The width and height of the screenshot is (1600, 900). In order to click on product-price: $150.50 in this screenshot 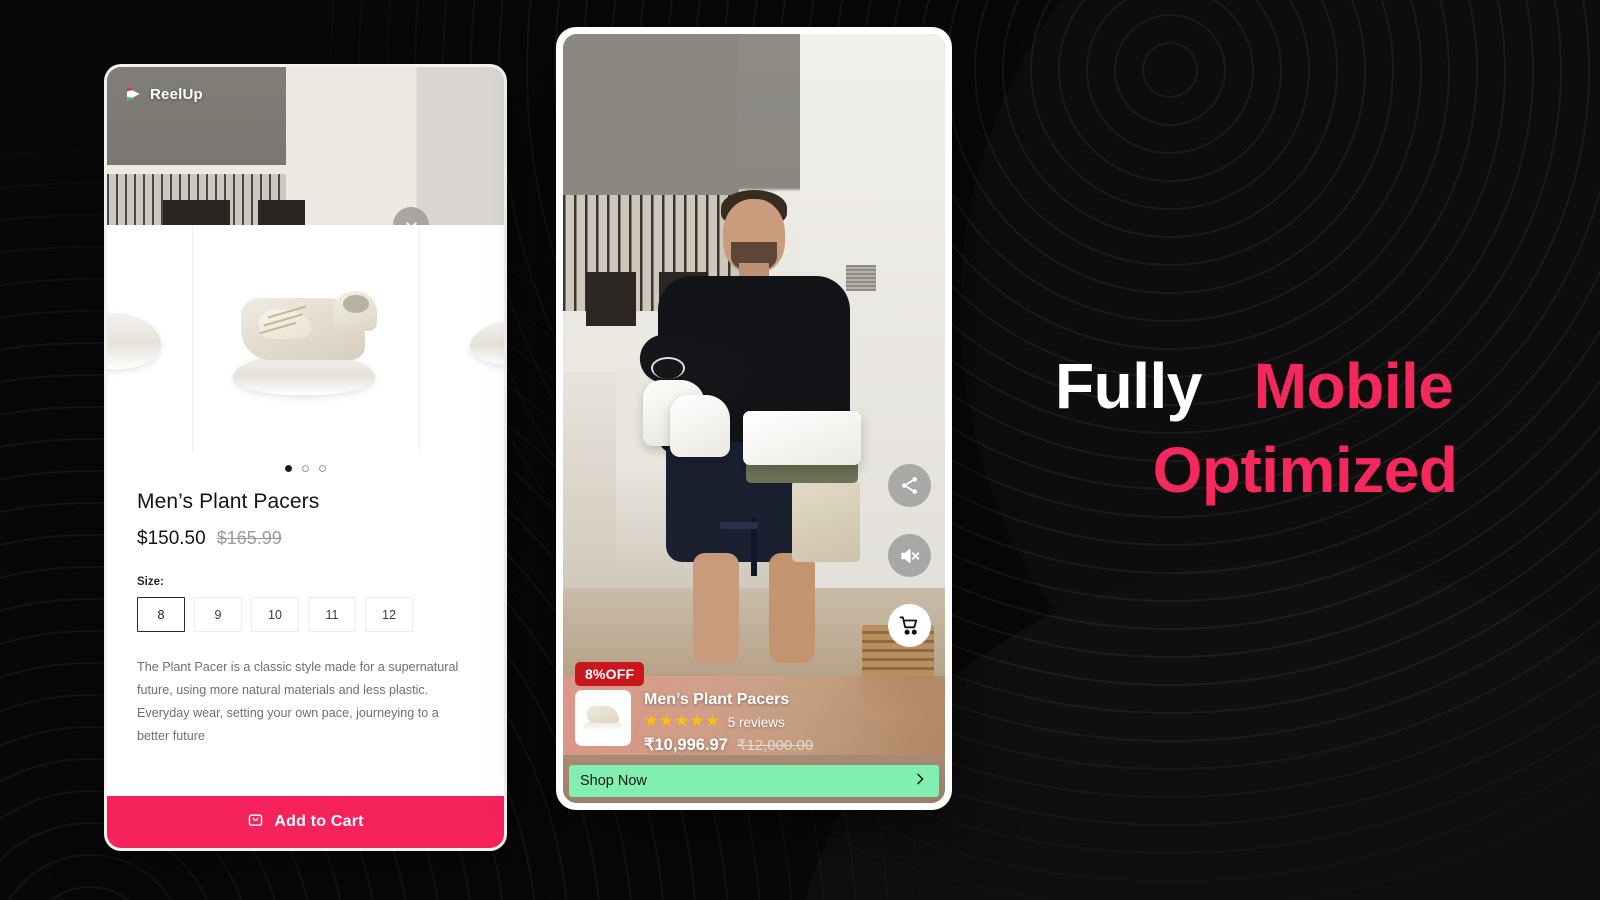, I will do `click(171, 538)`.